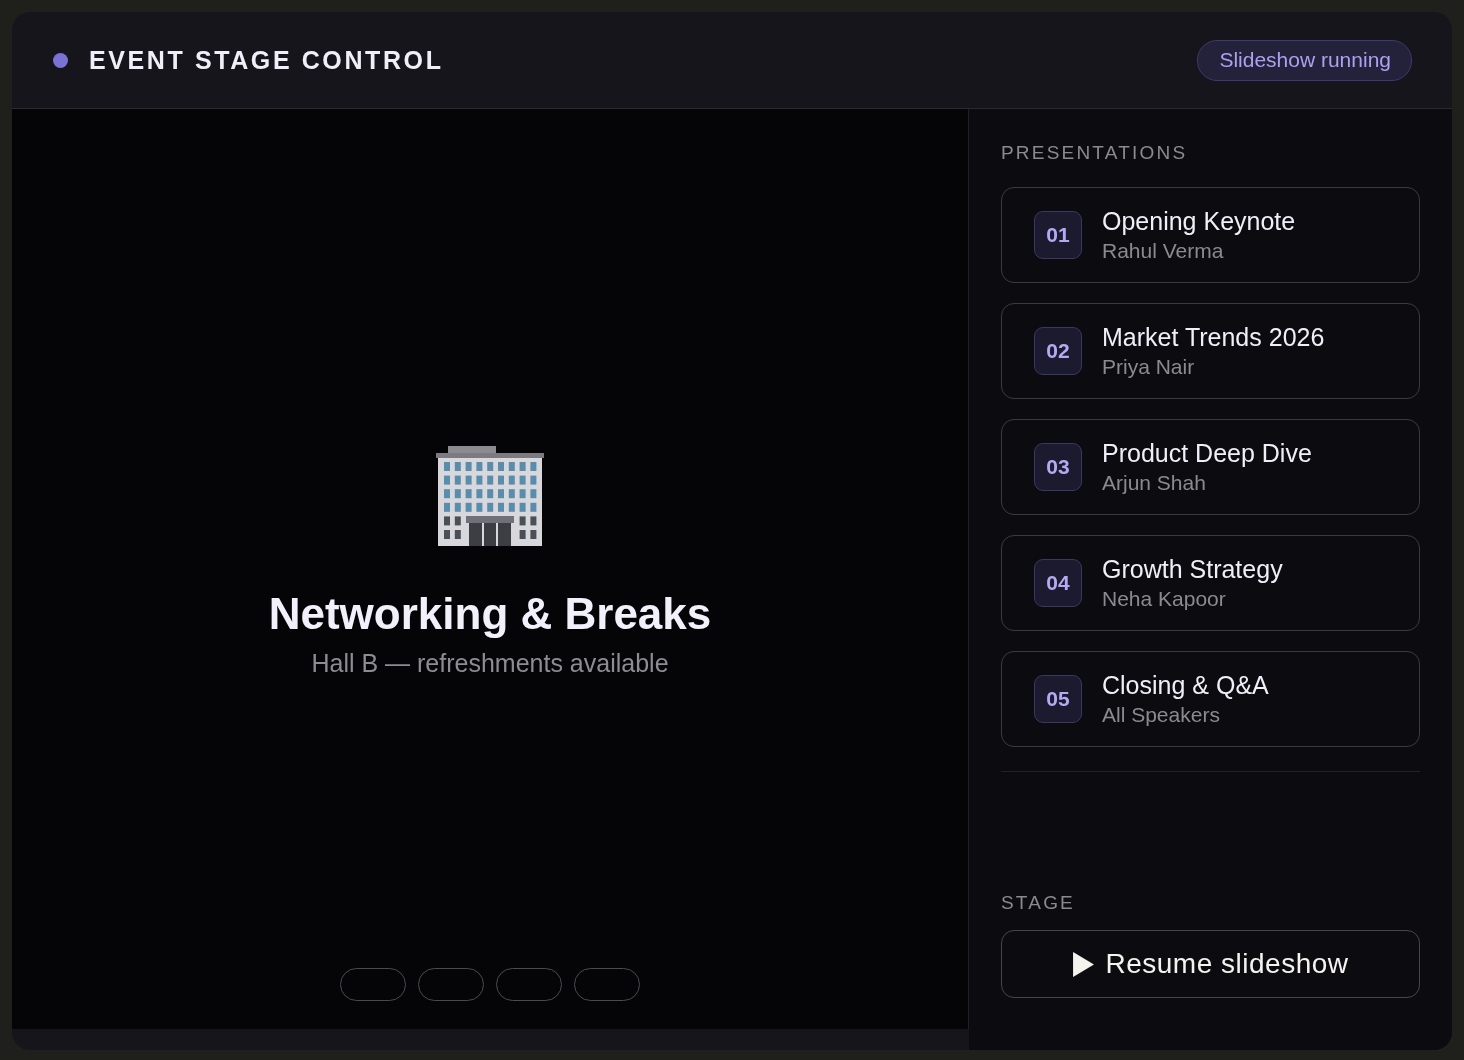 The image size is (1464, 1060). Describe the element at coordinates (490, 614) in the screenshot. I see `slide-title: Networking & Breaks` at that location.